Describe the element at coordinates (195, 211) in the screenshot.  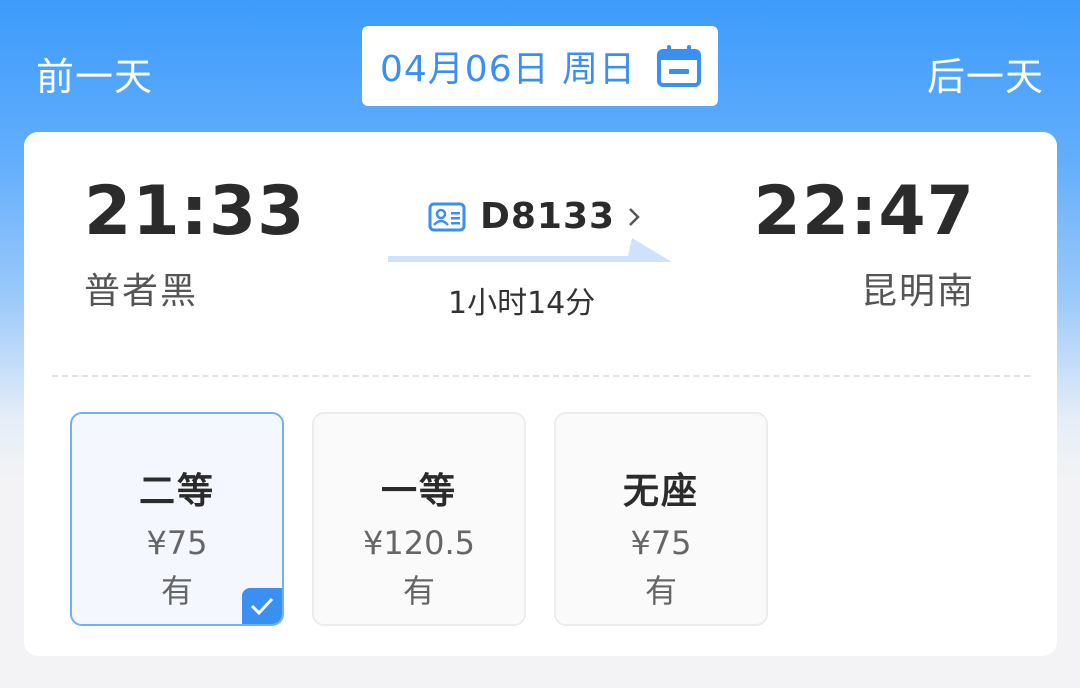
I see `departure-time: 21:33` at that location.